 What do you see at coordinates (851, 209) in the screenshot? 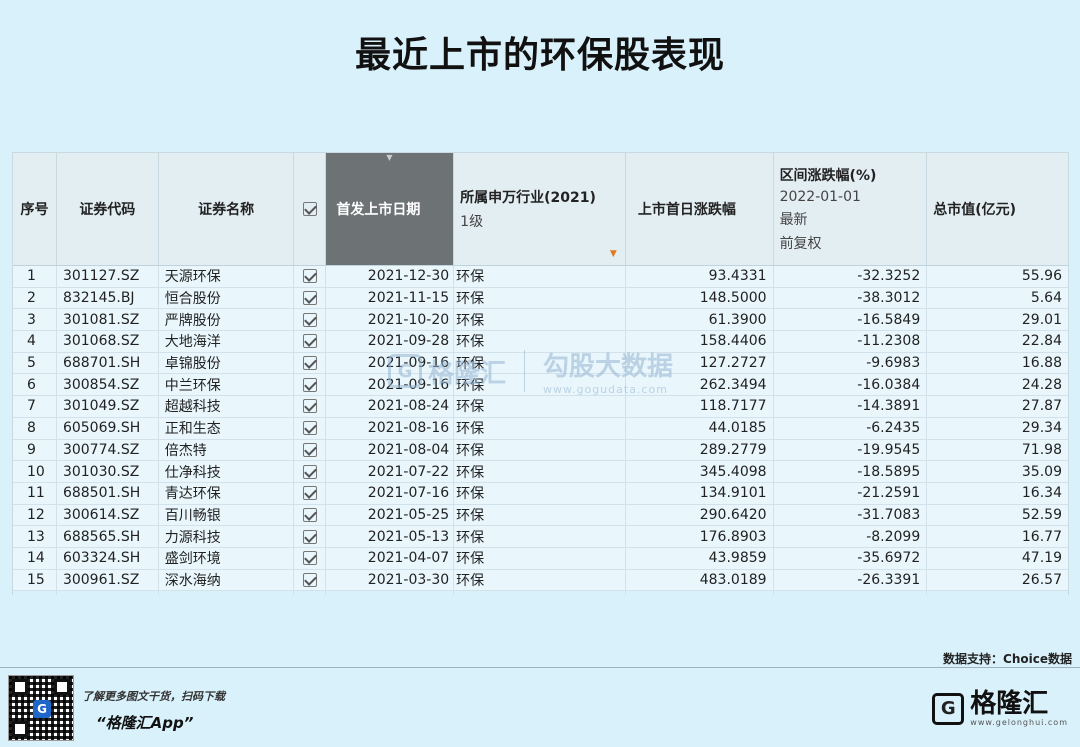
I see `header-range-change: 区间涨跌幅(%) 2022-01-01 最新 前复权` at bounding box center [851, 209].